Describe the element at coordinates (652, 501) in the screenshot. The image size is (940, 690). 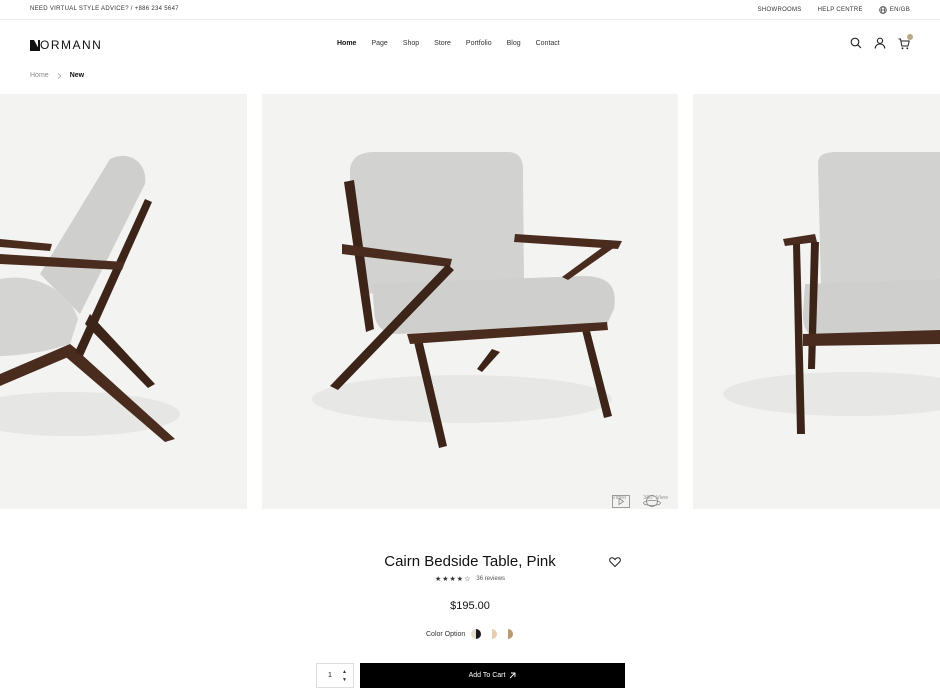
I see `360-view-icon` at that location.